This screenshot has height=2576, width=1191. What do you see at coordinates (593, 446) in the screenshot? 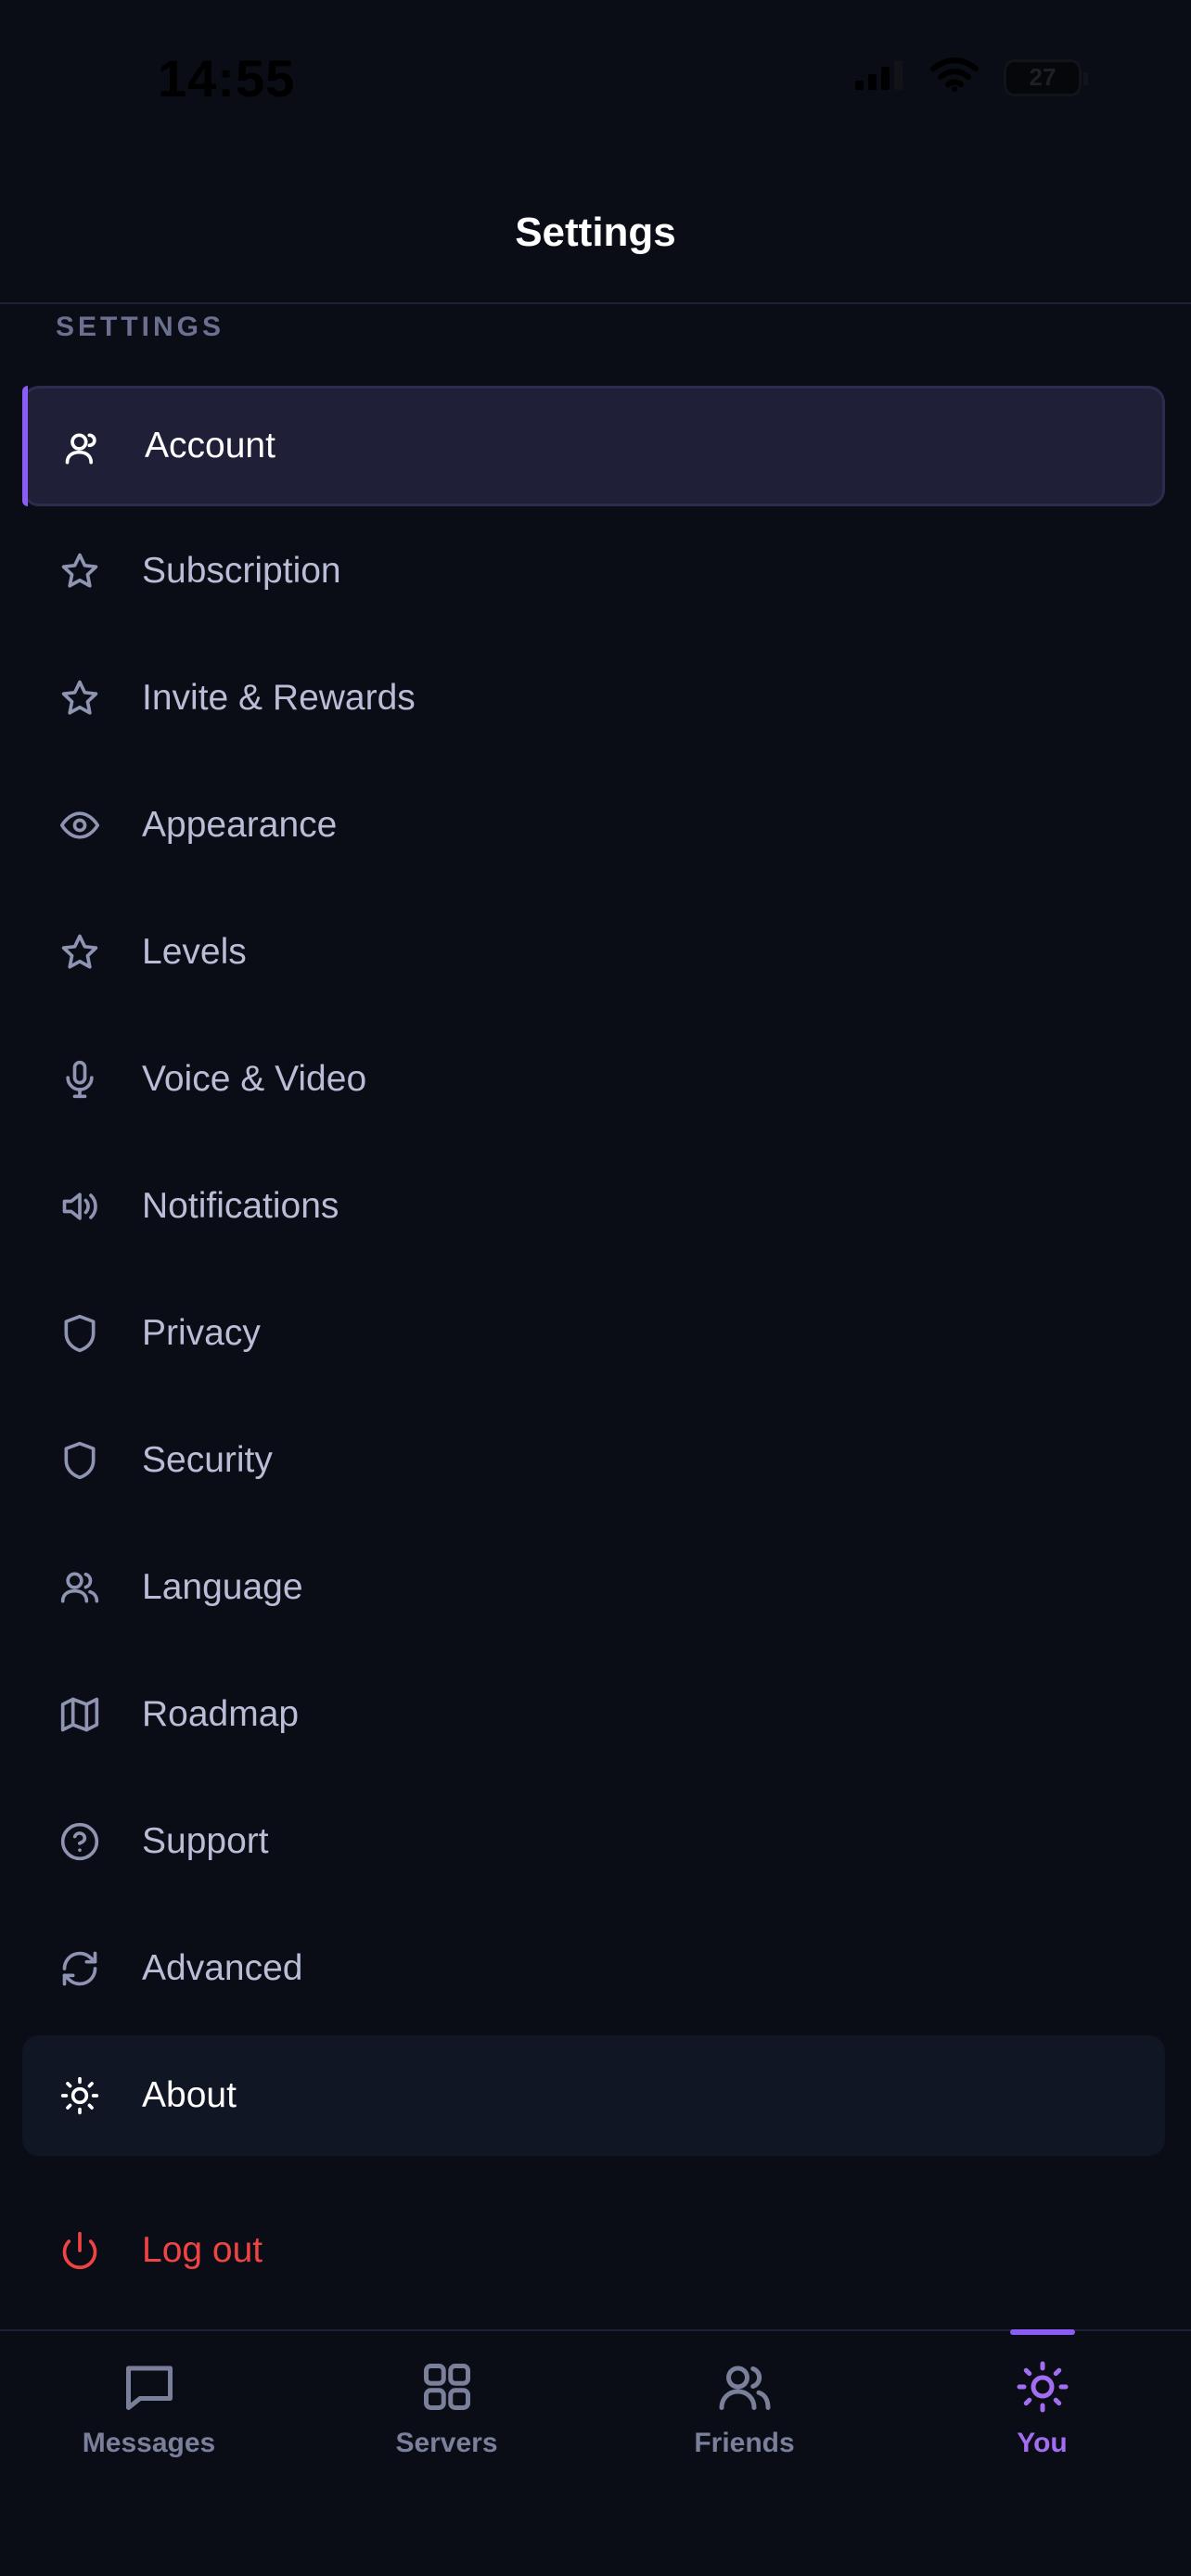
I see `menu-item-account: Account` at bounding box center [593, 446].